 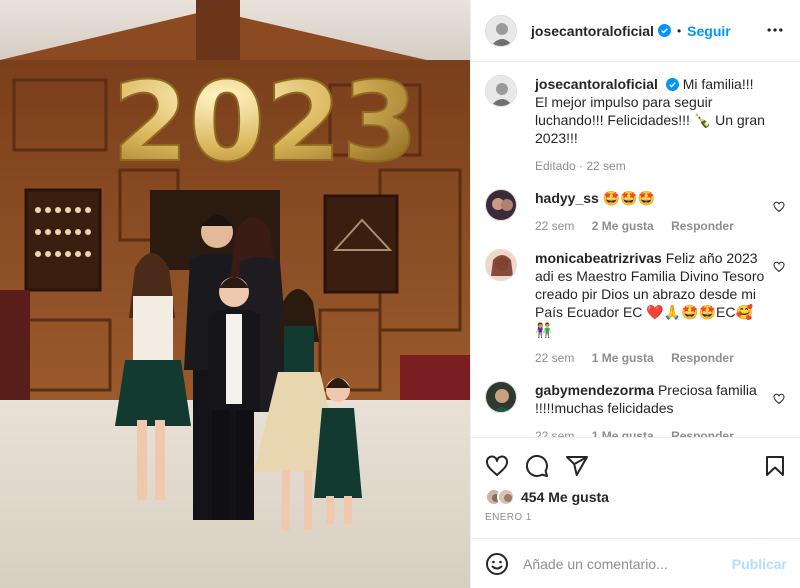 I want to click on author-avatar, so click(x=501, y=30).